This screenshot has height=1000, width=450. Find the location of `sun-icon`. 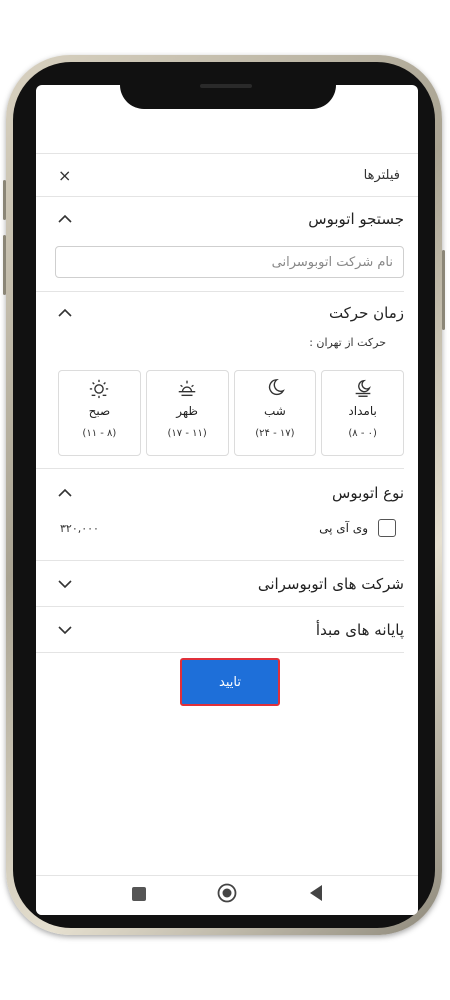

sun-icon is located at coordinates (99, 389).